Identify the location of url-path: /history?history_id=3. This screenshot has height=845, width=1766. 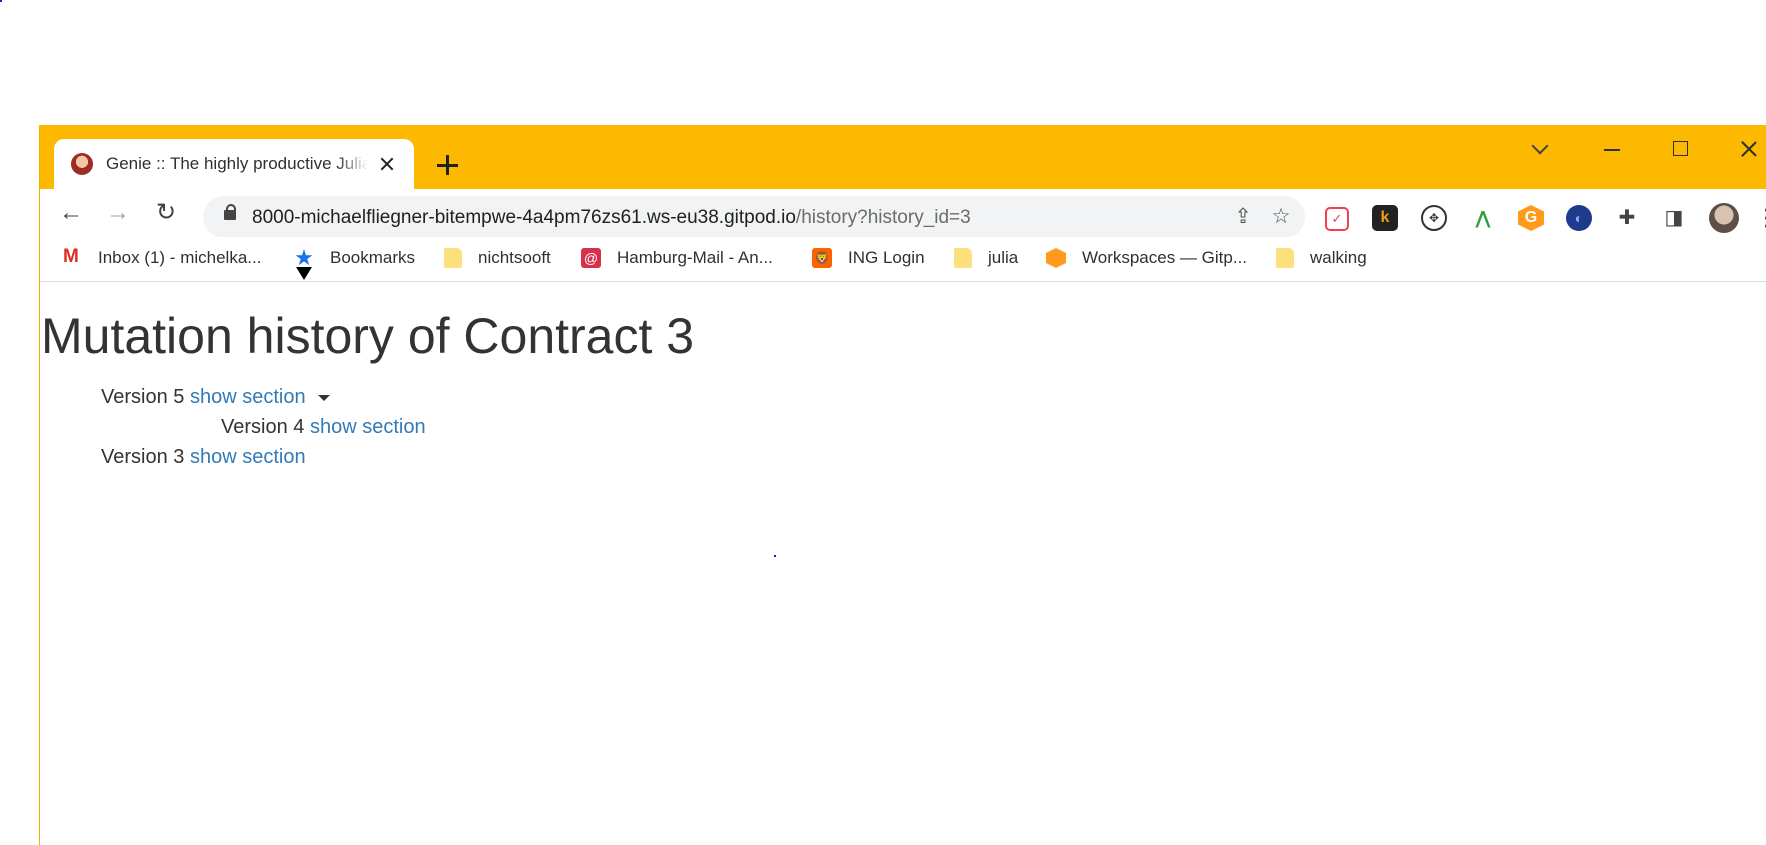
(883, 217).